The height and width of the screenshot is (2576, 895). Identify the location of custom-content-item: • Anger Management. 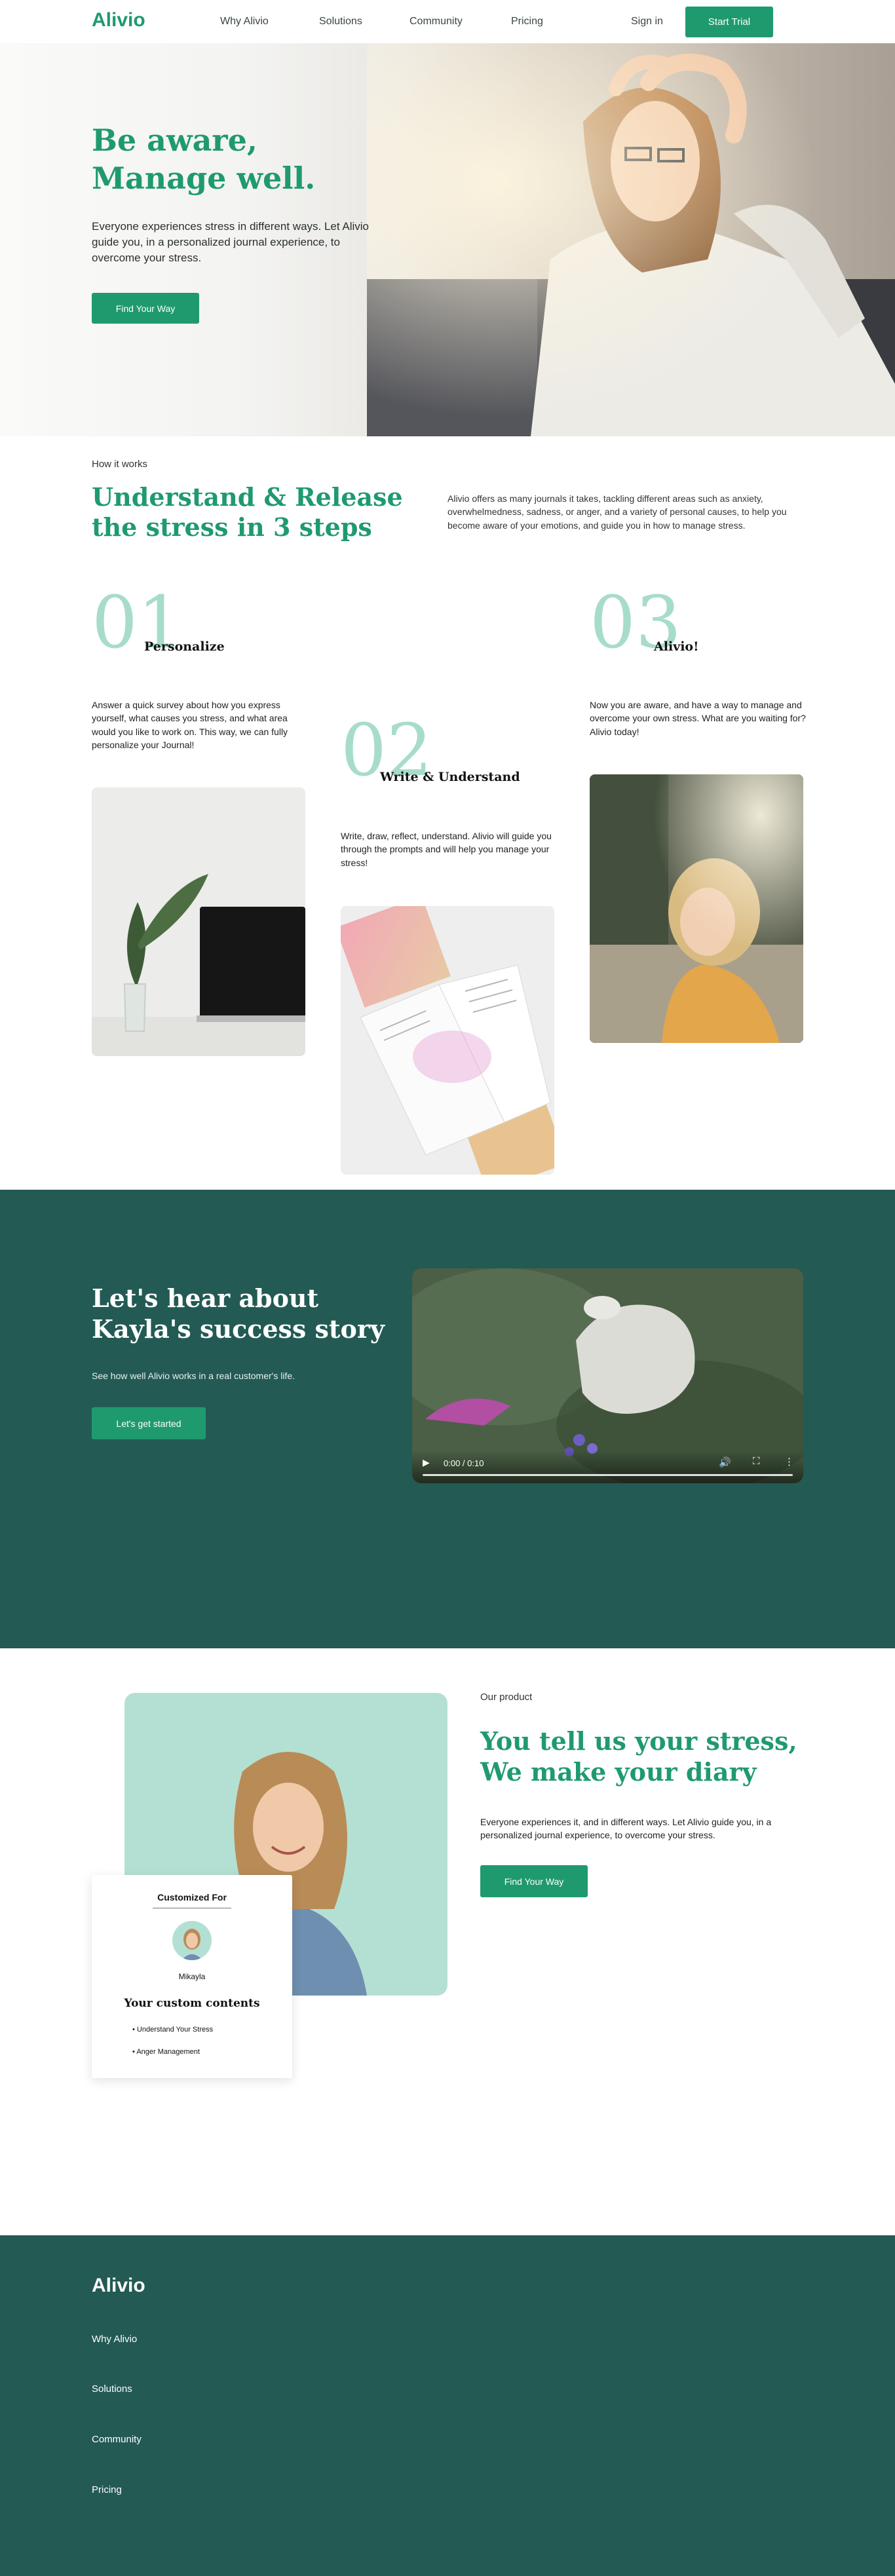
(166, 2052).